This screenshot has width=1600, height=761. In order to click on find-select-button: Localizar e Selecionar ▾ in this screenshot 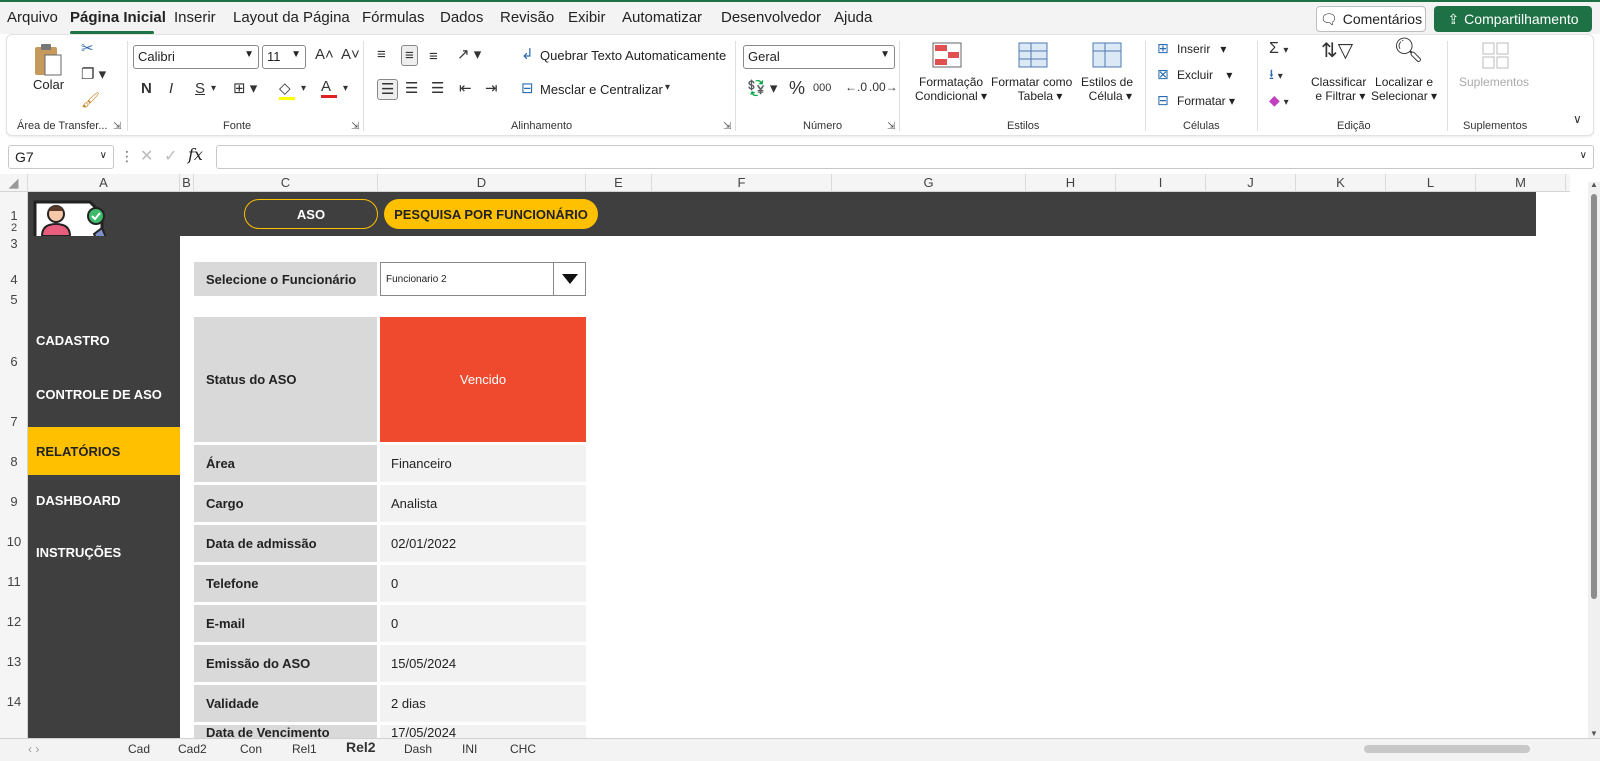, I will do `click(1404, 89)`.